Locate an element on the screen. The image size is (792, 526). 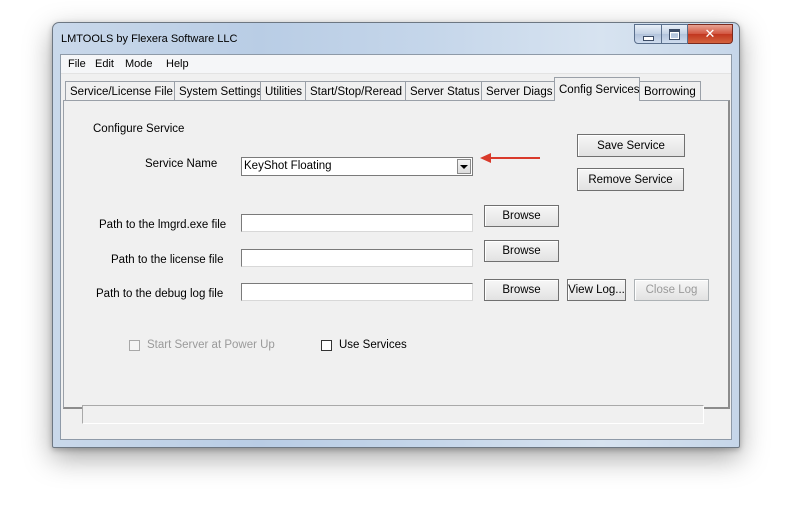
tab-label: System Settings is located at coordinates (221, 91).